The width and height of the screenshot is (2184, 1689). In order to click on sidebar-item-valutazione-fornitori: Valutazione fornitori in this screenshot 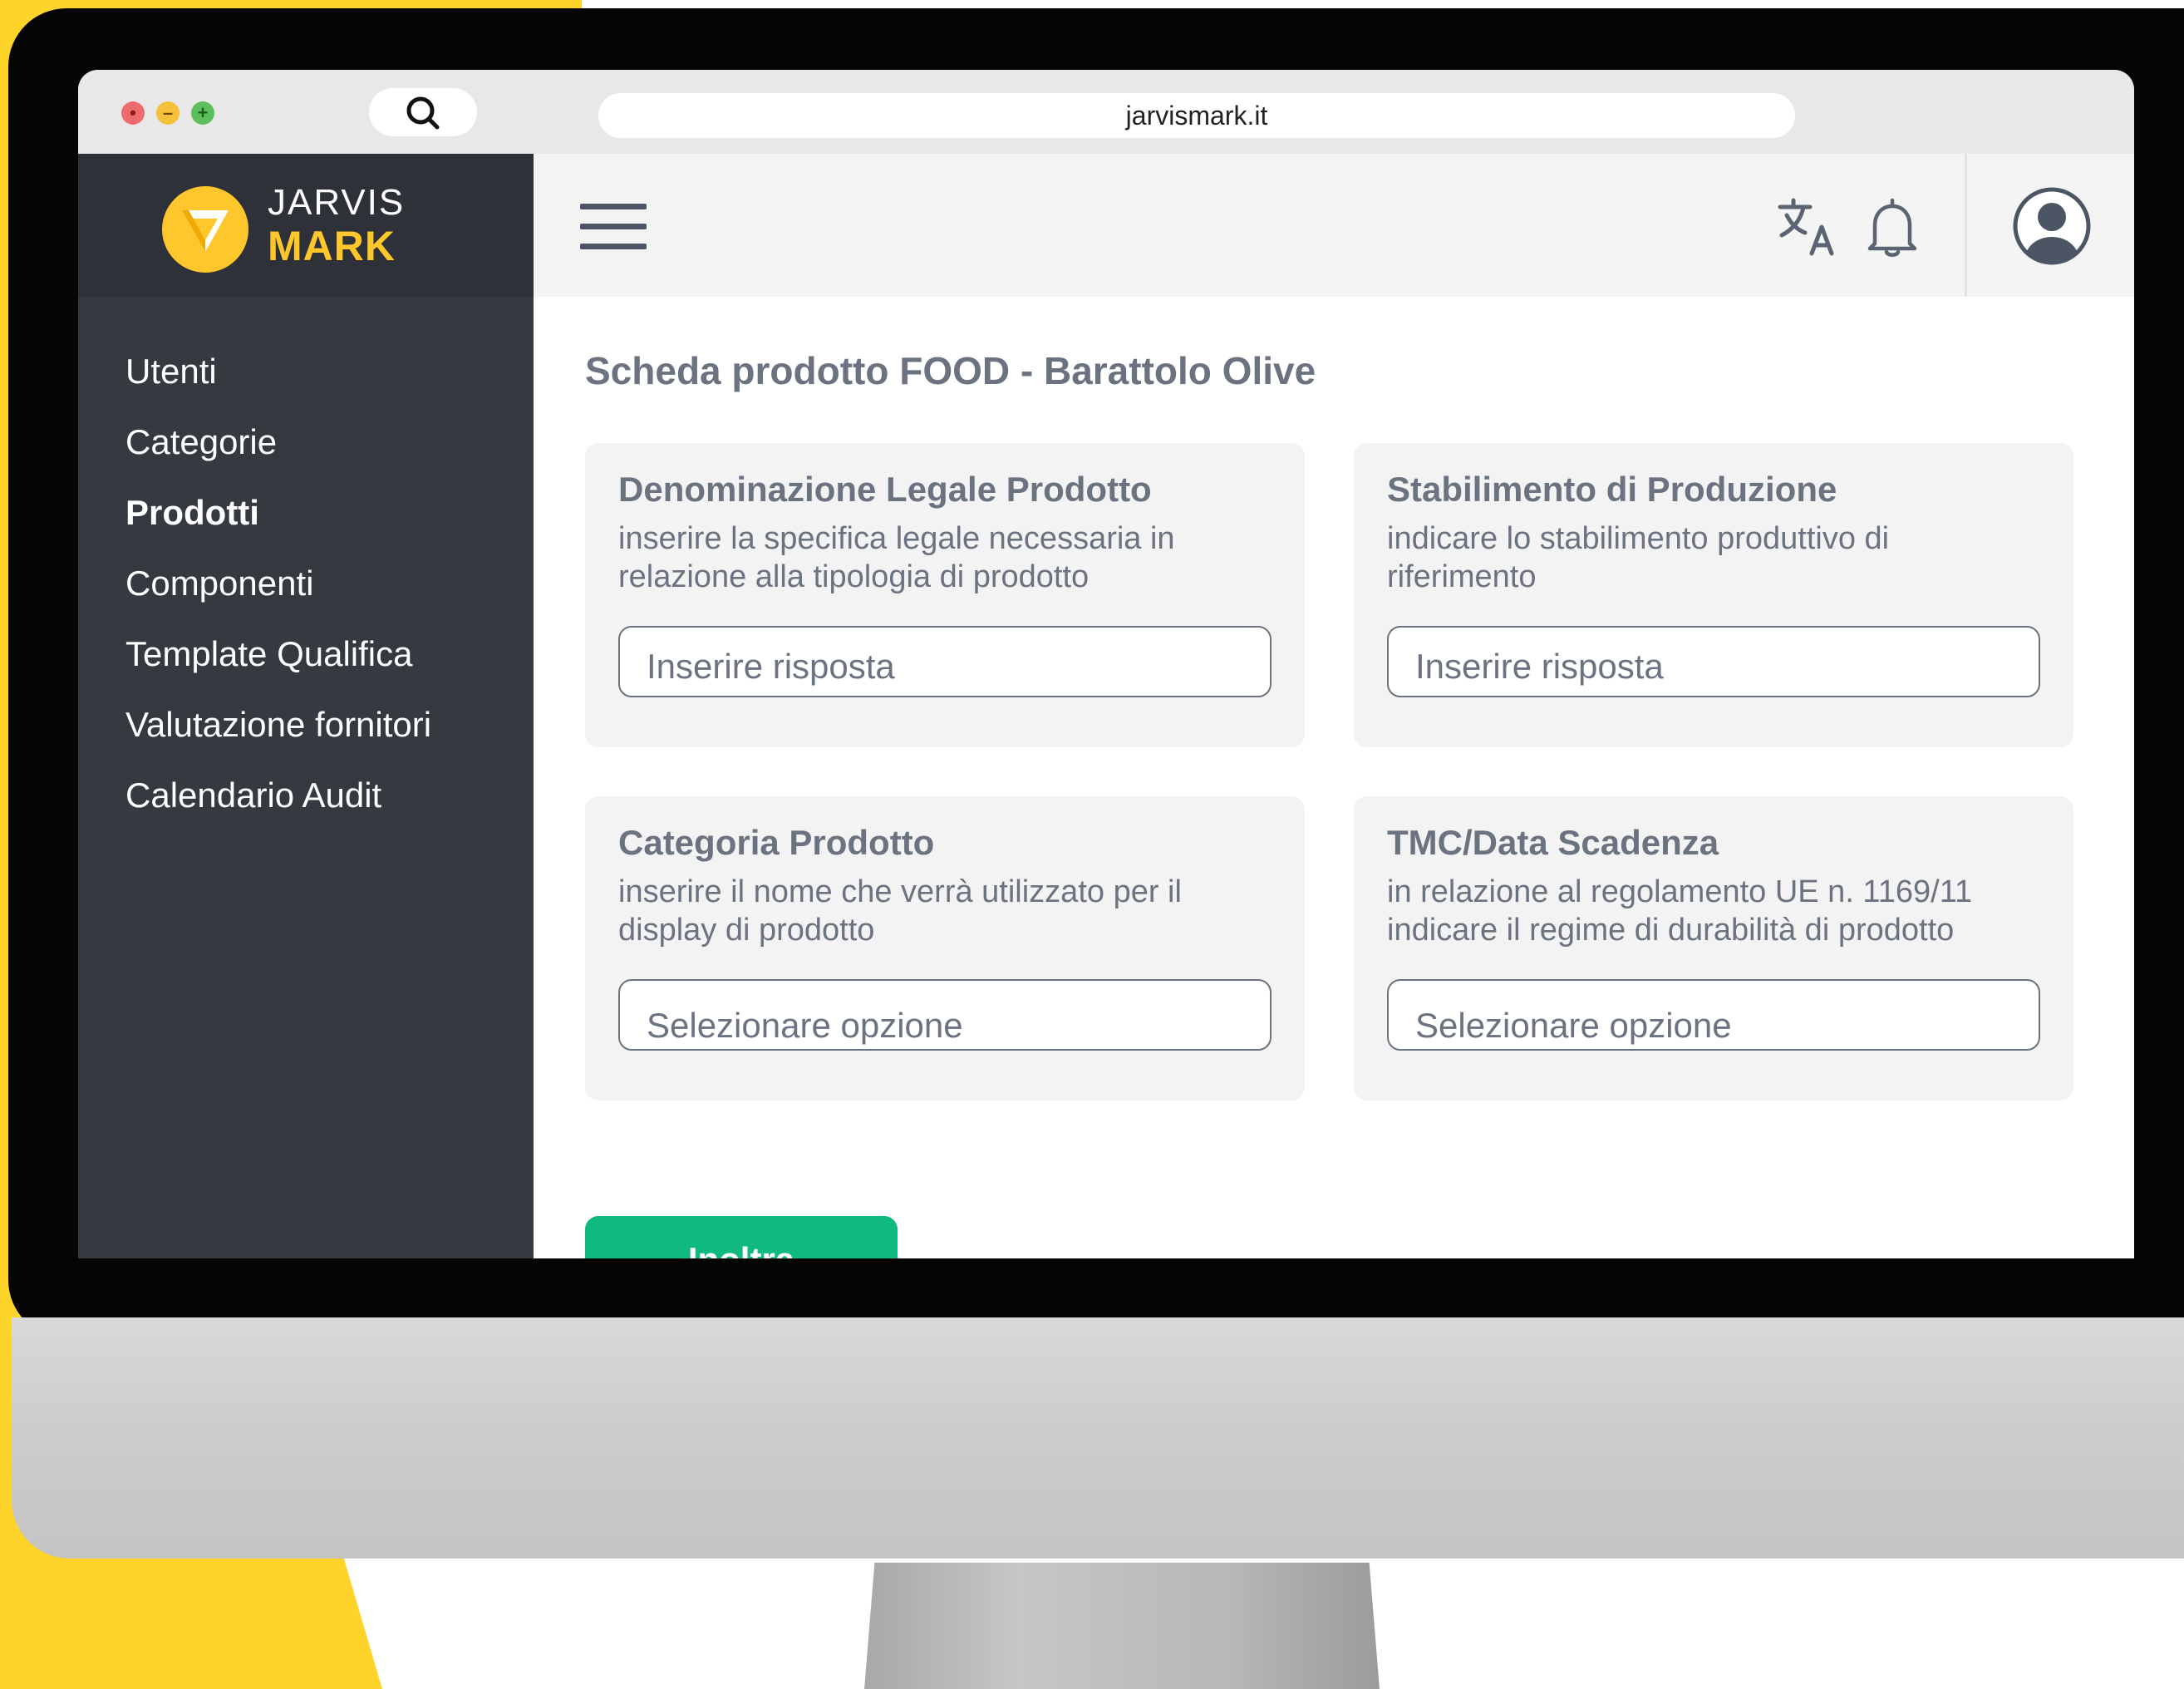, I will do `click(278, 725)`.